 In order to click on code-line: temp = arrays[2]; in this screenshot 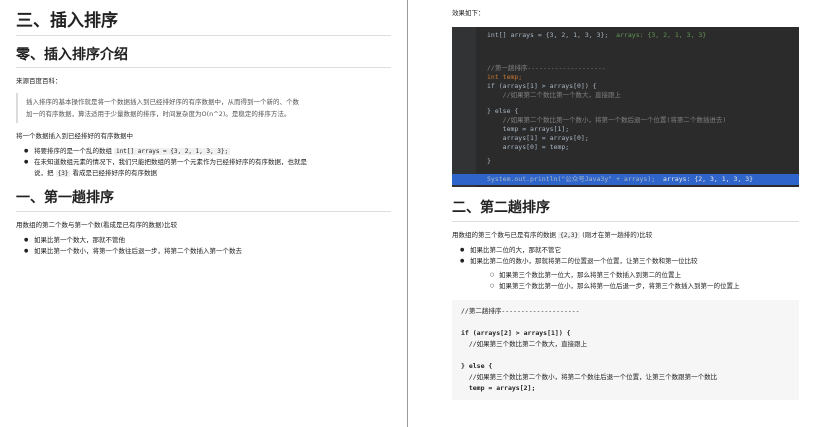, I will do `click(498, 388)`.